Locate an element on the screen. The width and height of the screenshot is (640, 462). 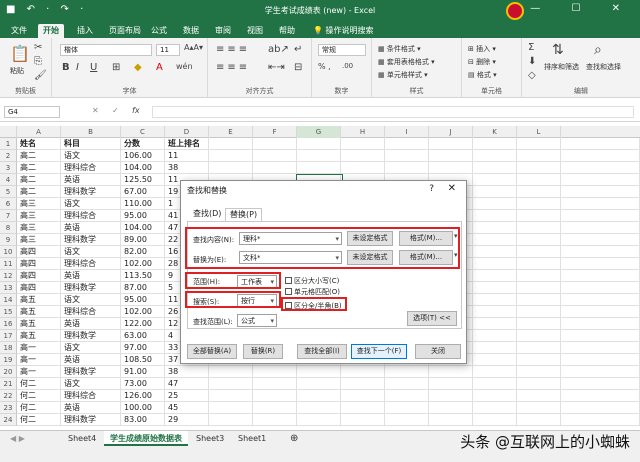
row-header: 18 is located at coordinates (8, 348).